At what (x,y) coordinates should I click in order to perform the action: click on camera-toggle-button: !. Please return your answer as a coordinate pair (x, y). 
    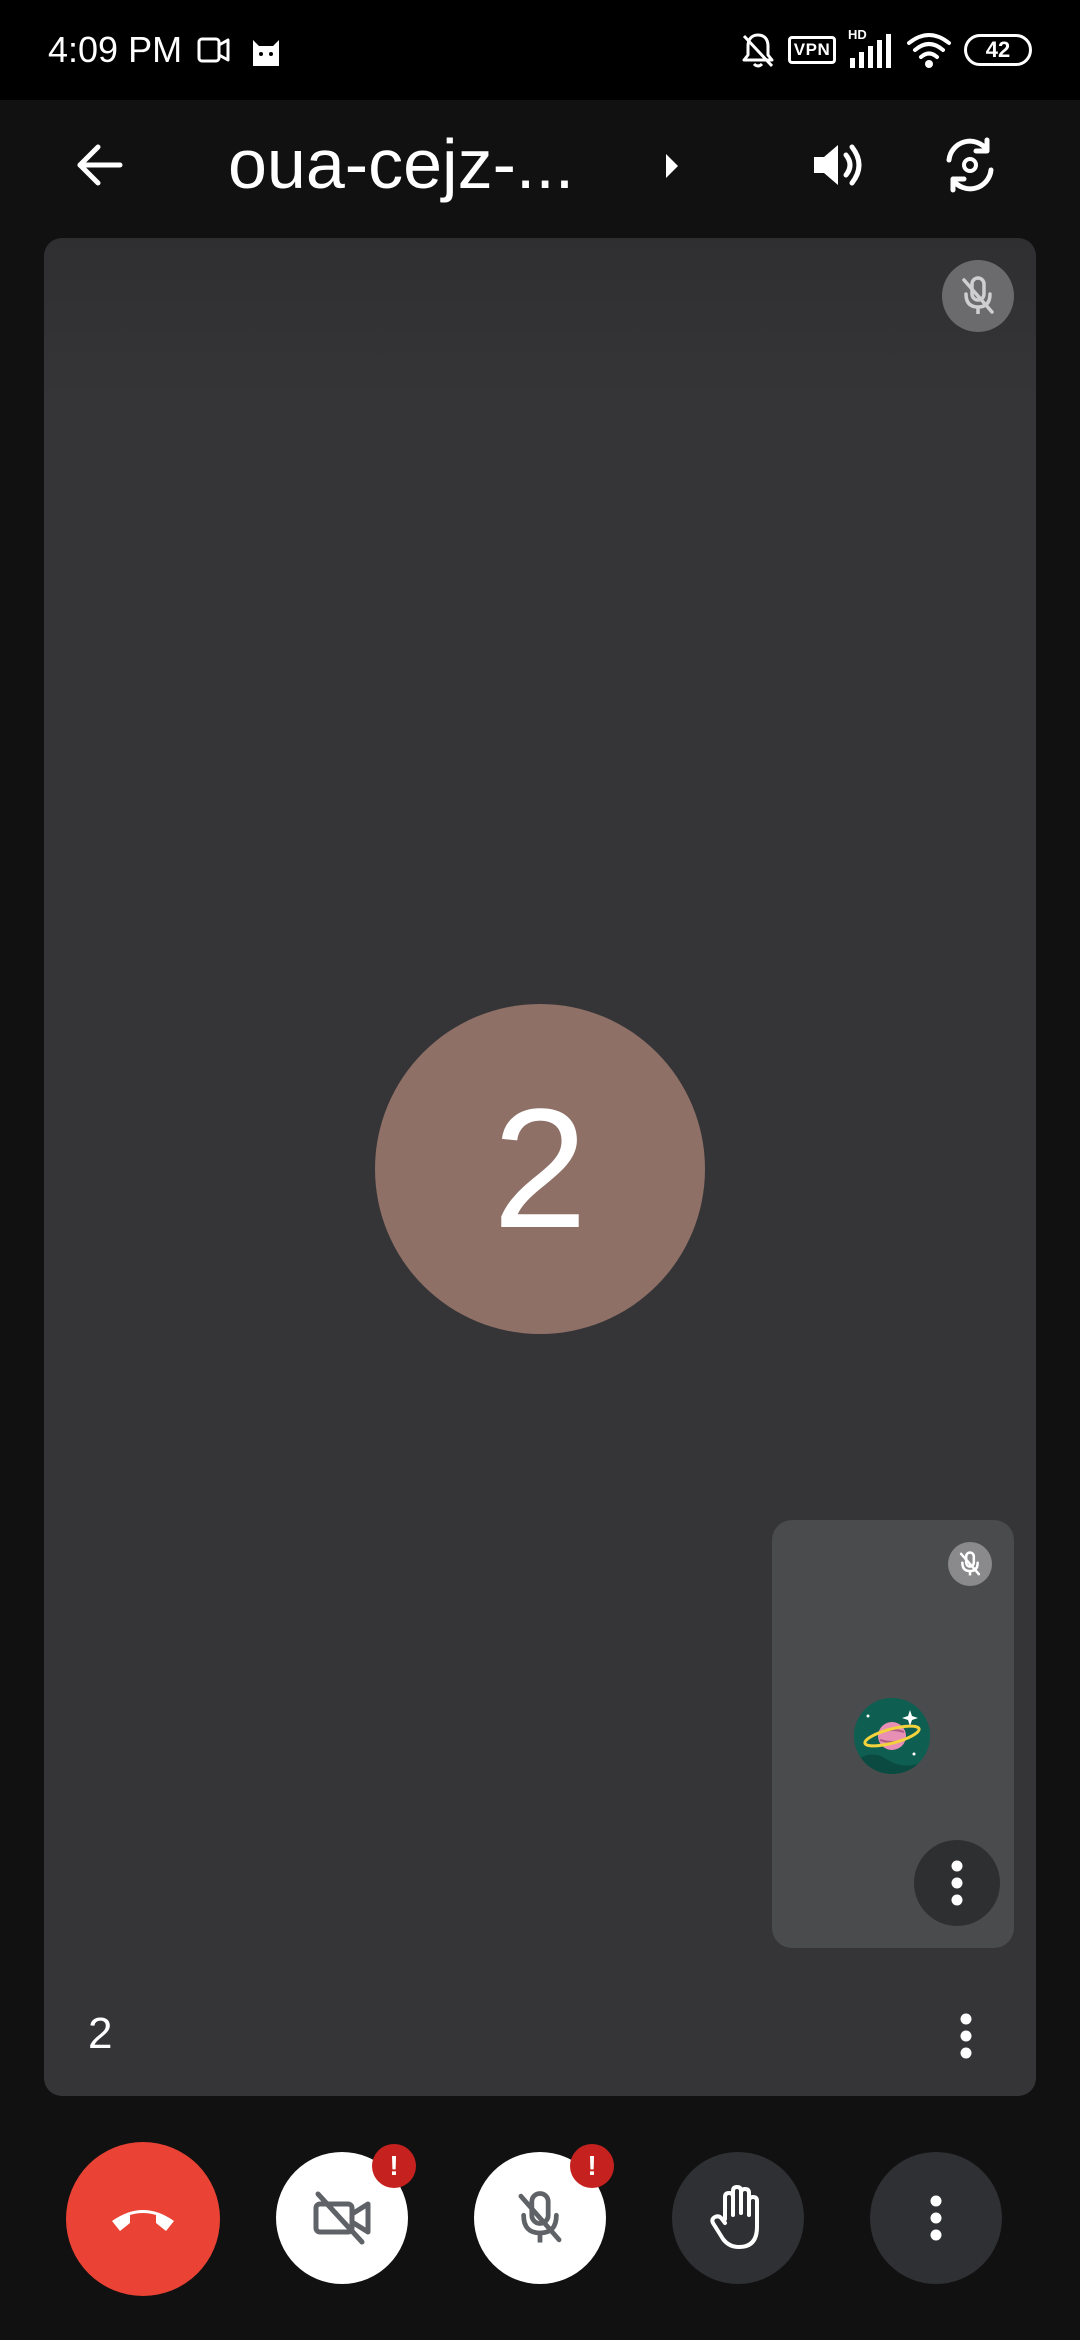
    Looking at the image, I should click on (346, 2214).